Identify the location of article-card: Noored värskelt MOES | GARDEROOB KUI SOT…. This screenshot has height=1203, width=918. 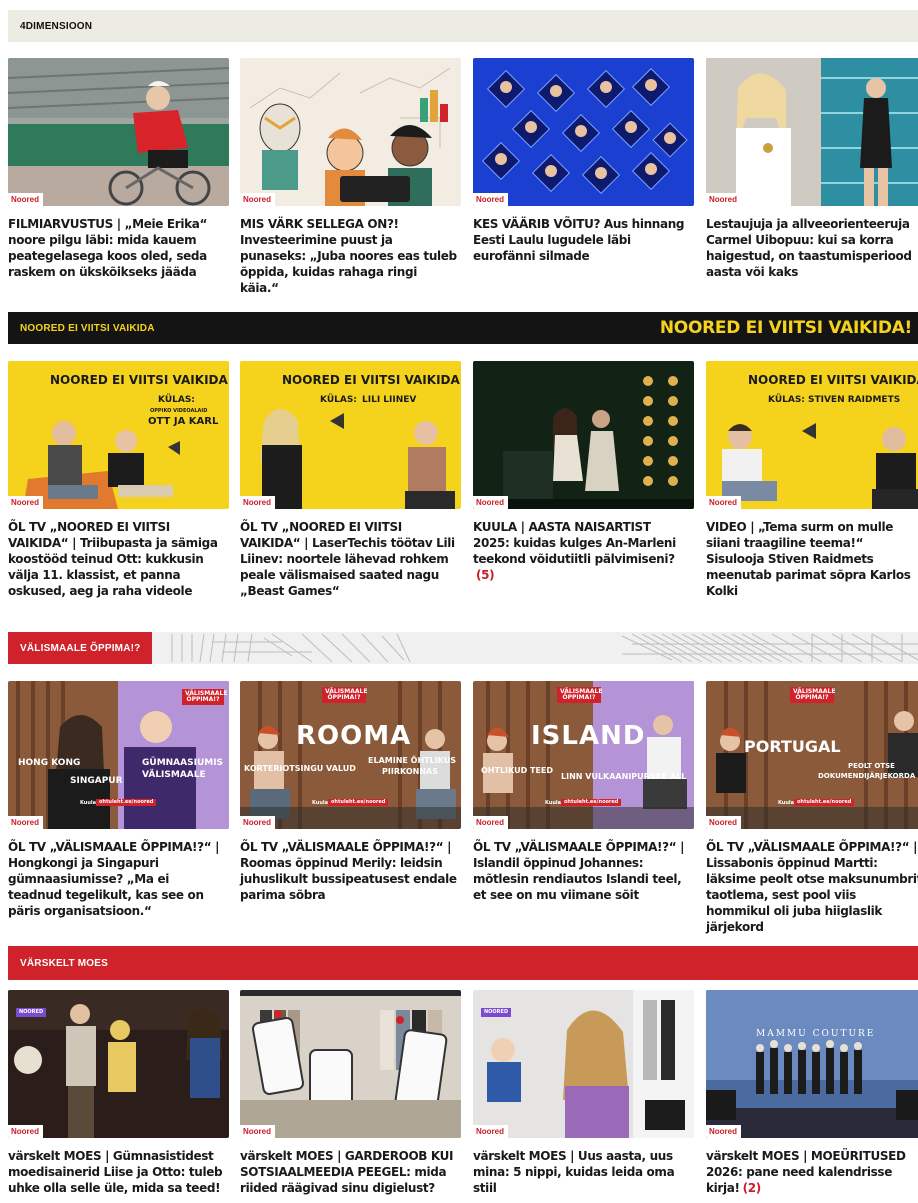
(350, 1093).